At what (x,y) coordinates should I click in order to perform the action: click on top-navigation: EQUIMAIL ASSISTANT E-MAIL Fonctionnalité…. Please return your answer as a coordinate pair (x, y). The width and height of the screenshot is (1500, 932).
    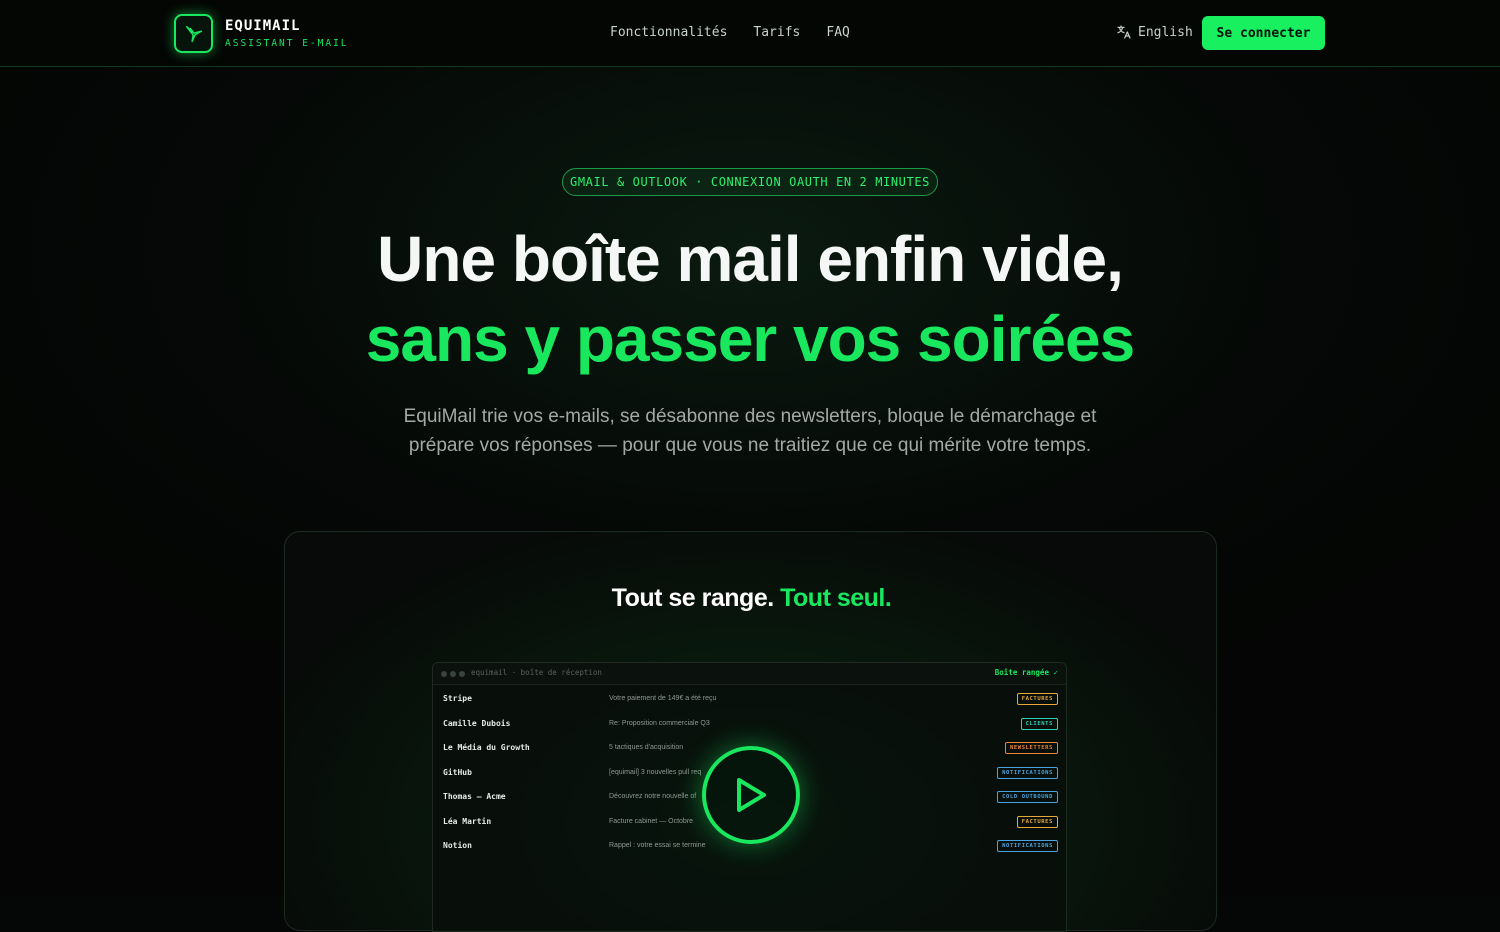
    Looking at the image, I should click on (750, 33).